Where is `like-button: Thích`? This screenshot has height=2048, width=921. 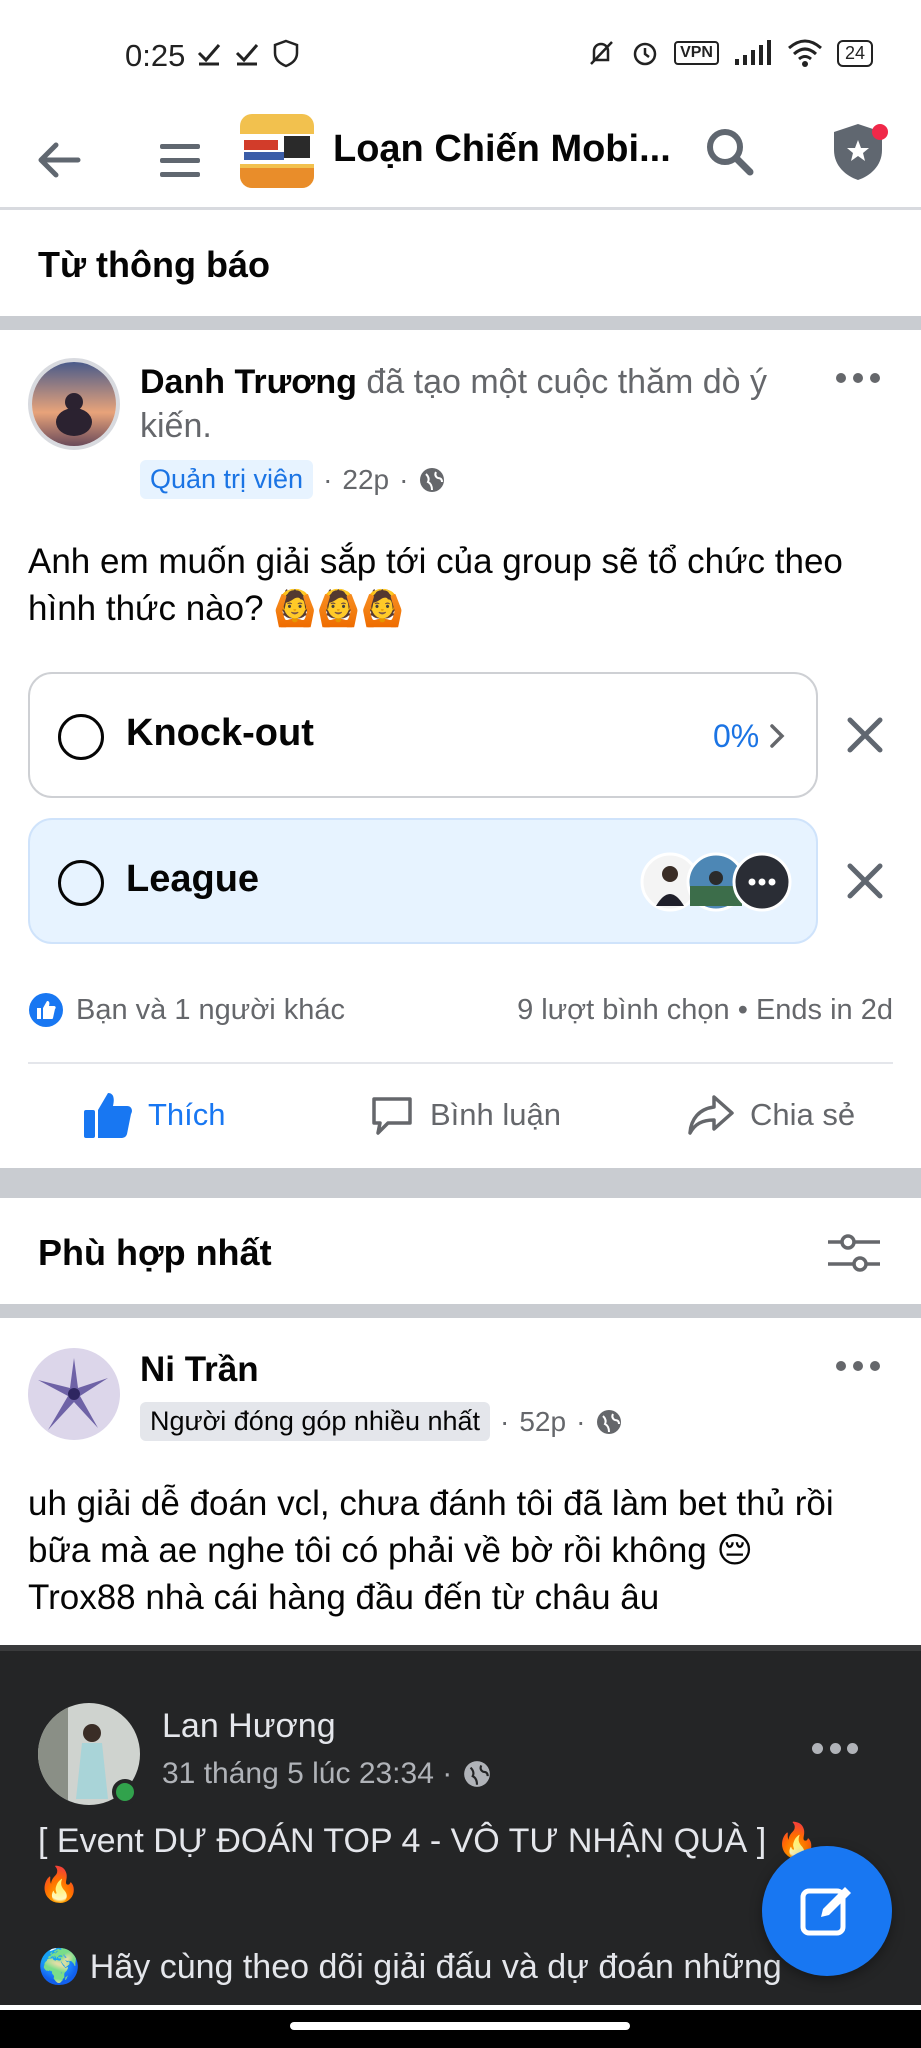
like-button: Thích is located at coordinates (154, 1115).